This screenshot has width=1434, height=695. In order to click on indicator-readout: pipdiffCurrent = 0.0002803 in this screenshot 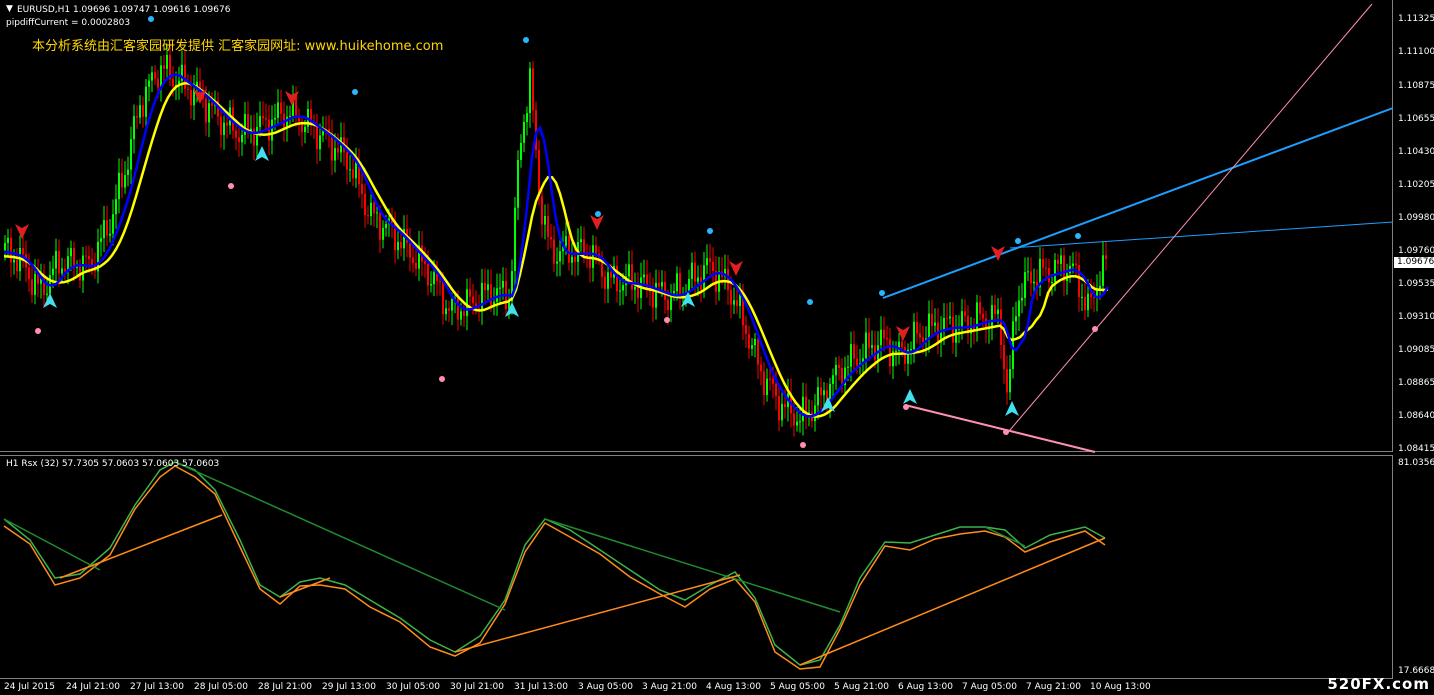, I will do `click(68, 23)`.